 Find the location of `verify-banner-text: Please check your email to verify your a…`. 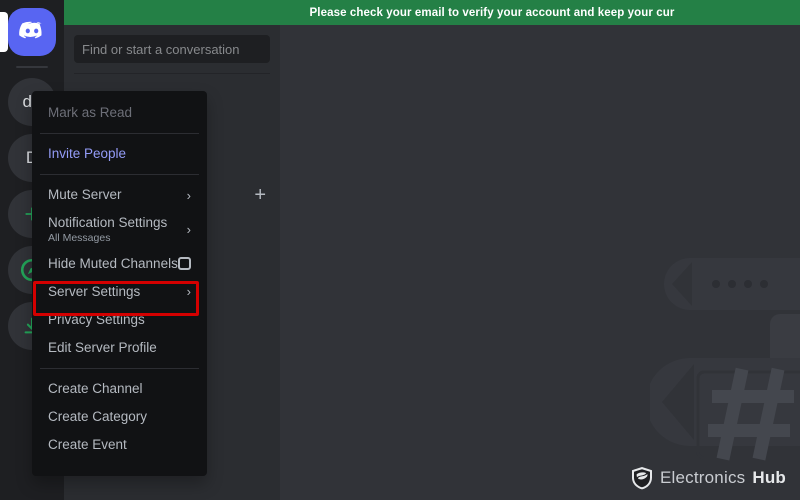

verify-banner-text: Please check your email to verify your a… is located at coordinates (492, 12).